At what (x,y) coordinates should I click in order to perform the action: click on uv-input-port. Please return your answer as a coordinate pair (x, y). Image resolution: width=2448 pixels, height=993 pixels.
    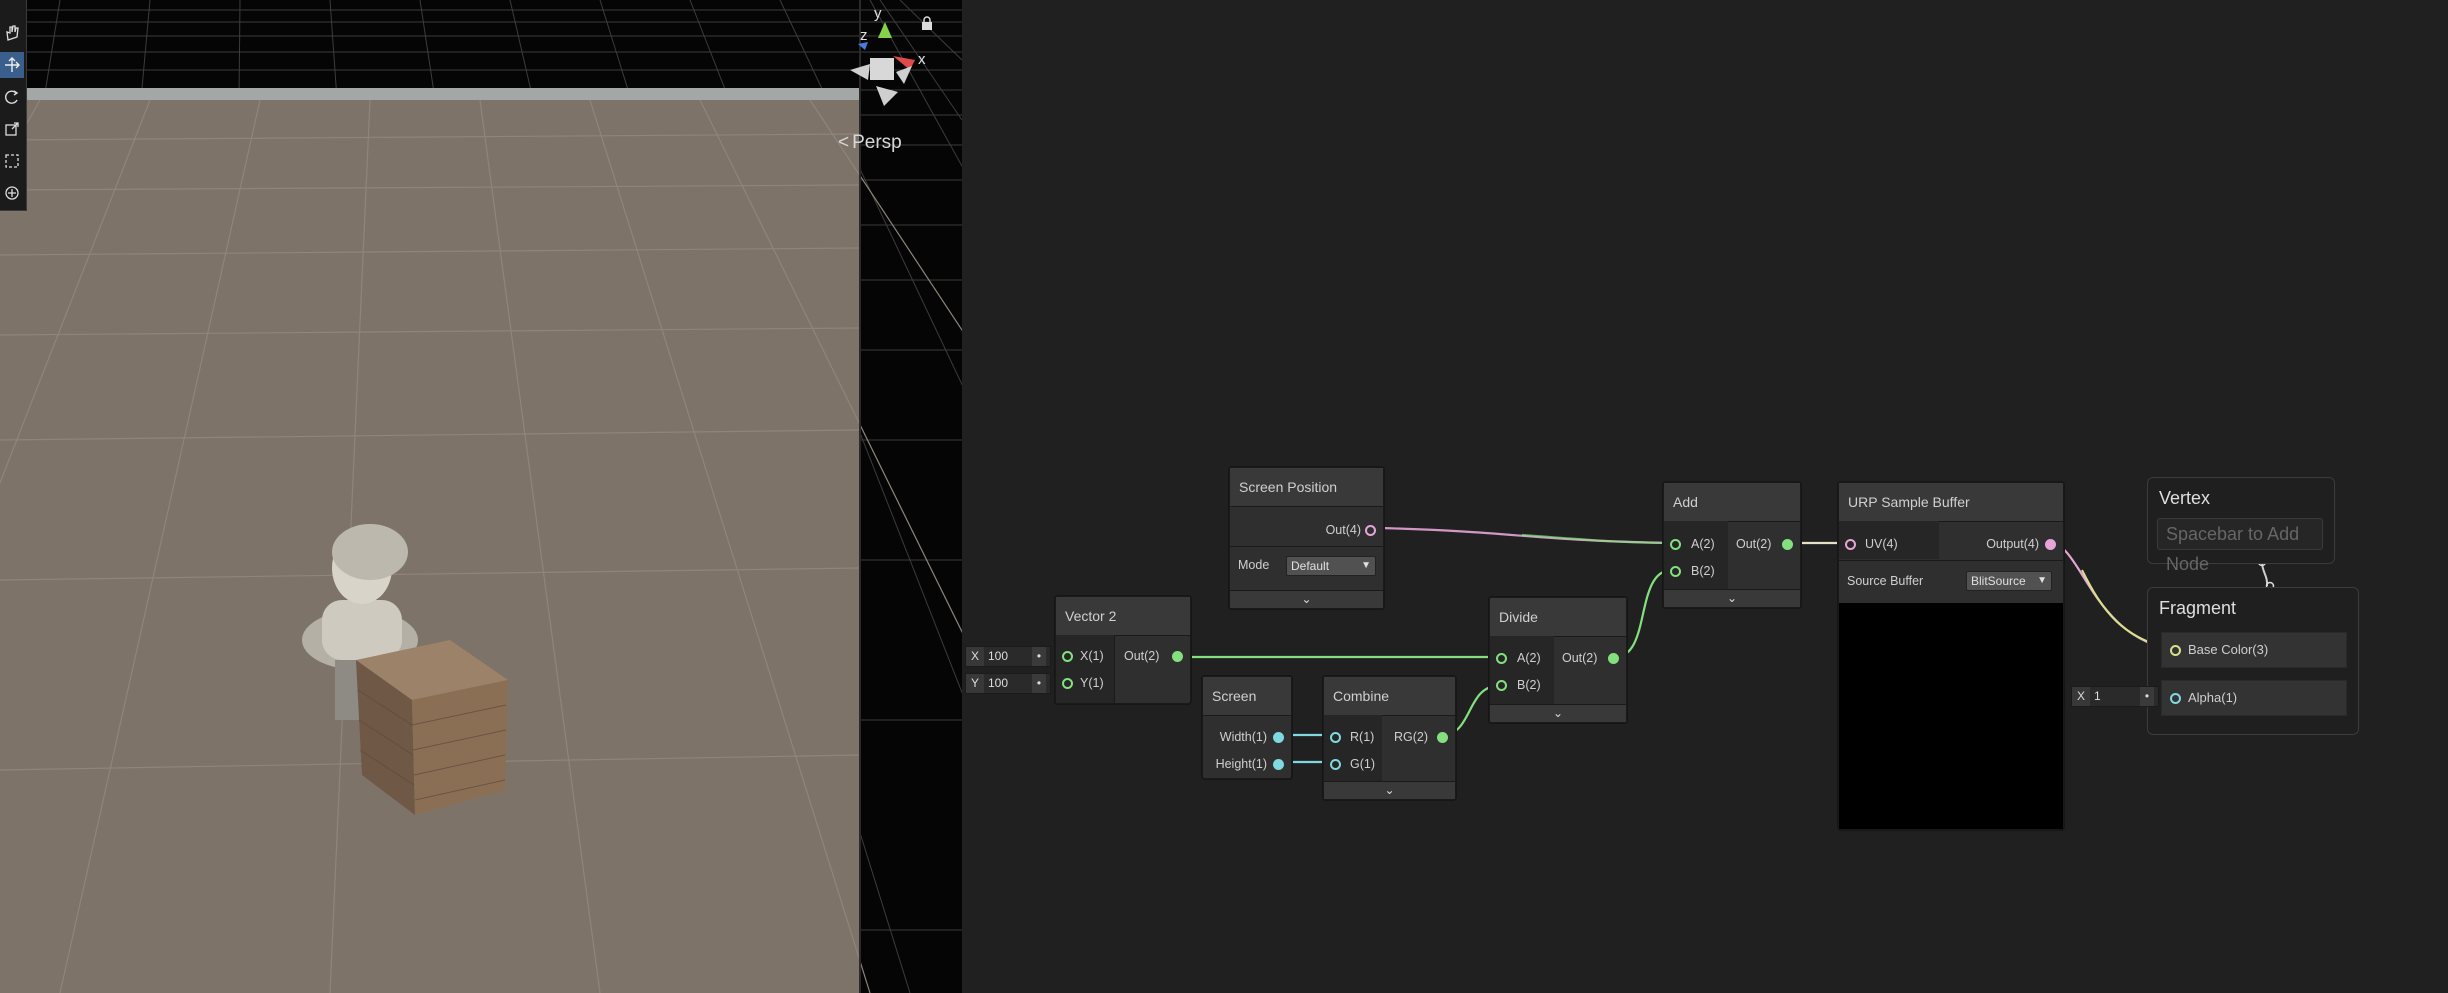
    Looking at the image, I should click on (1850, 544).